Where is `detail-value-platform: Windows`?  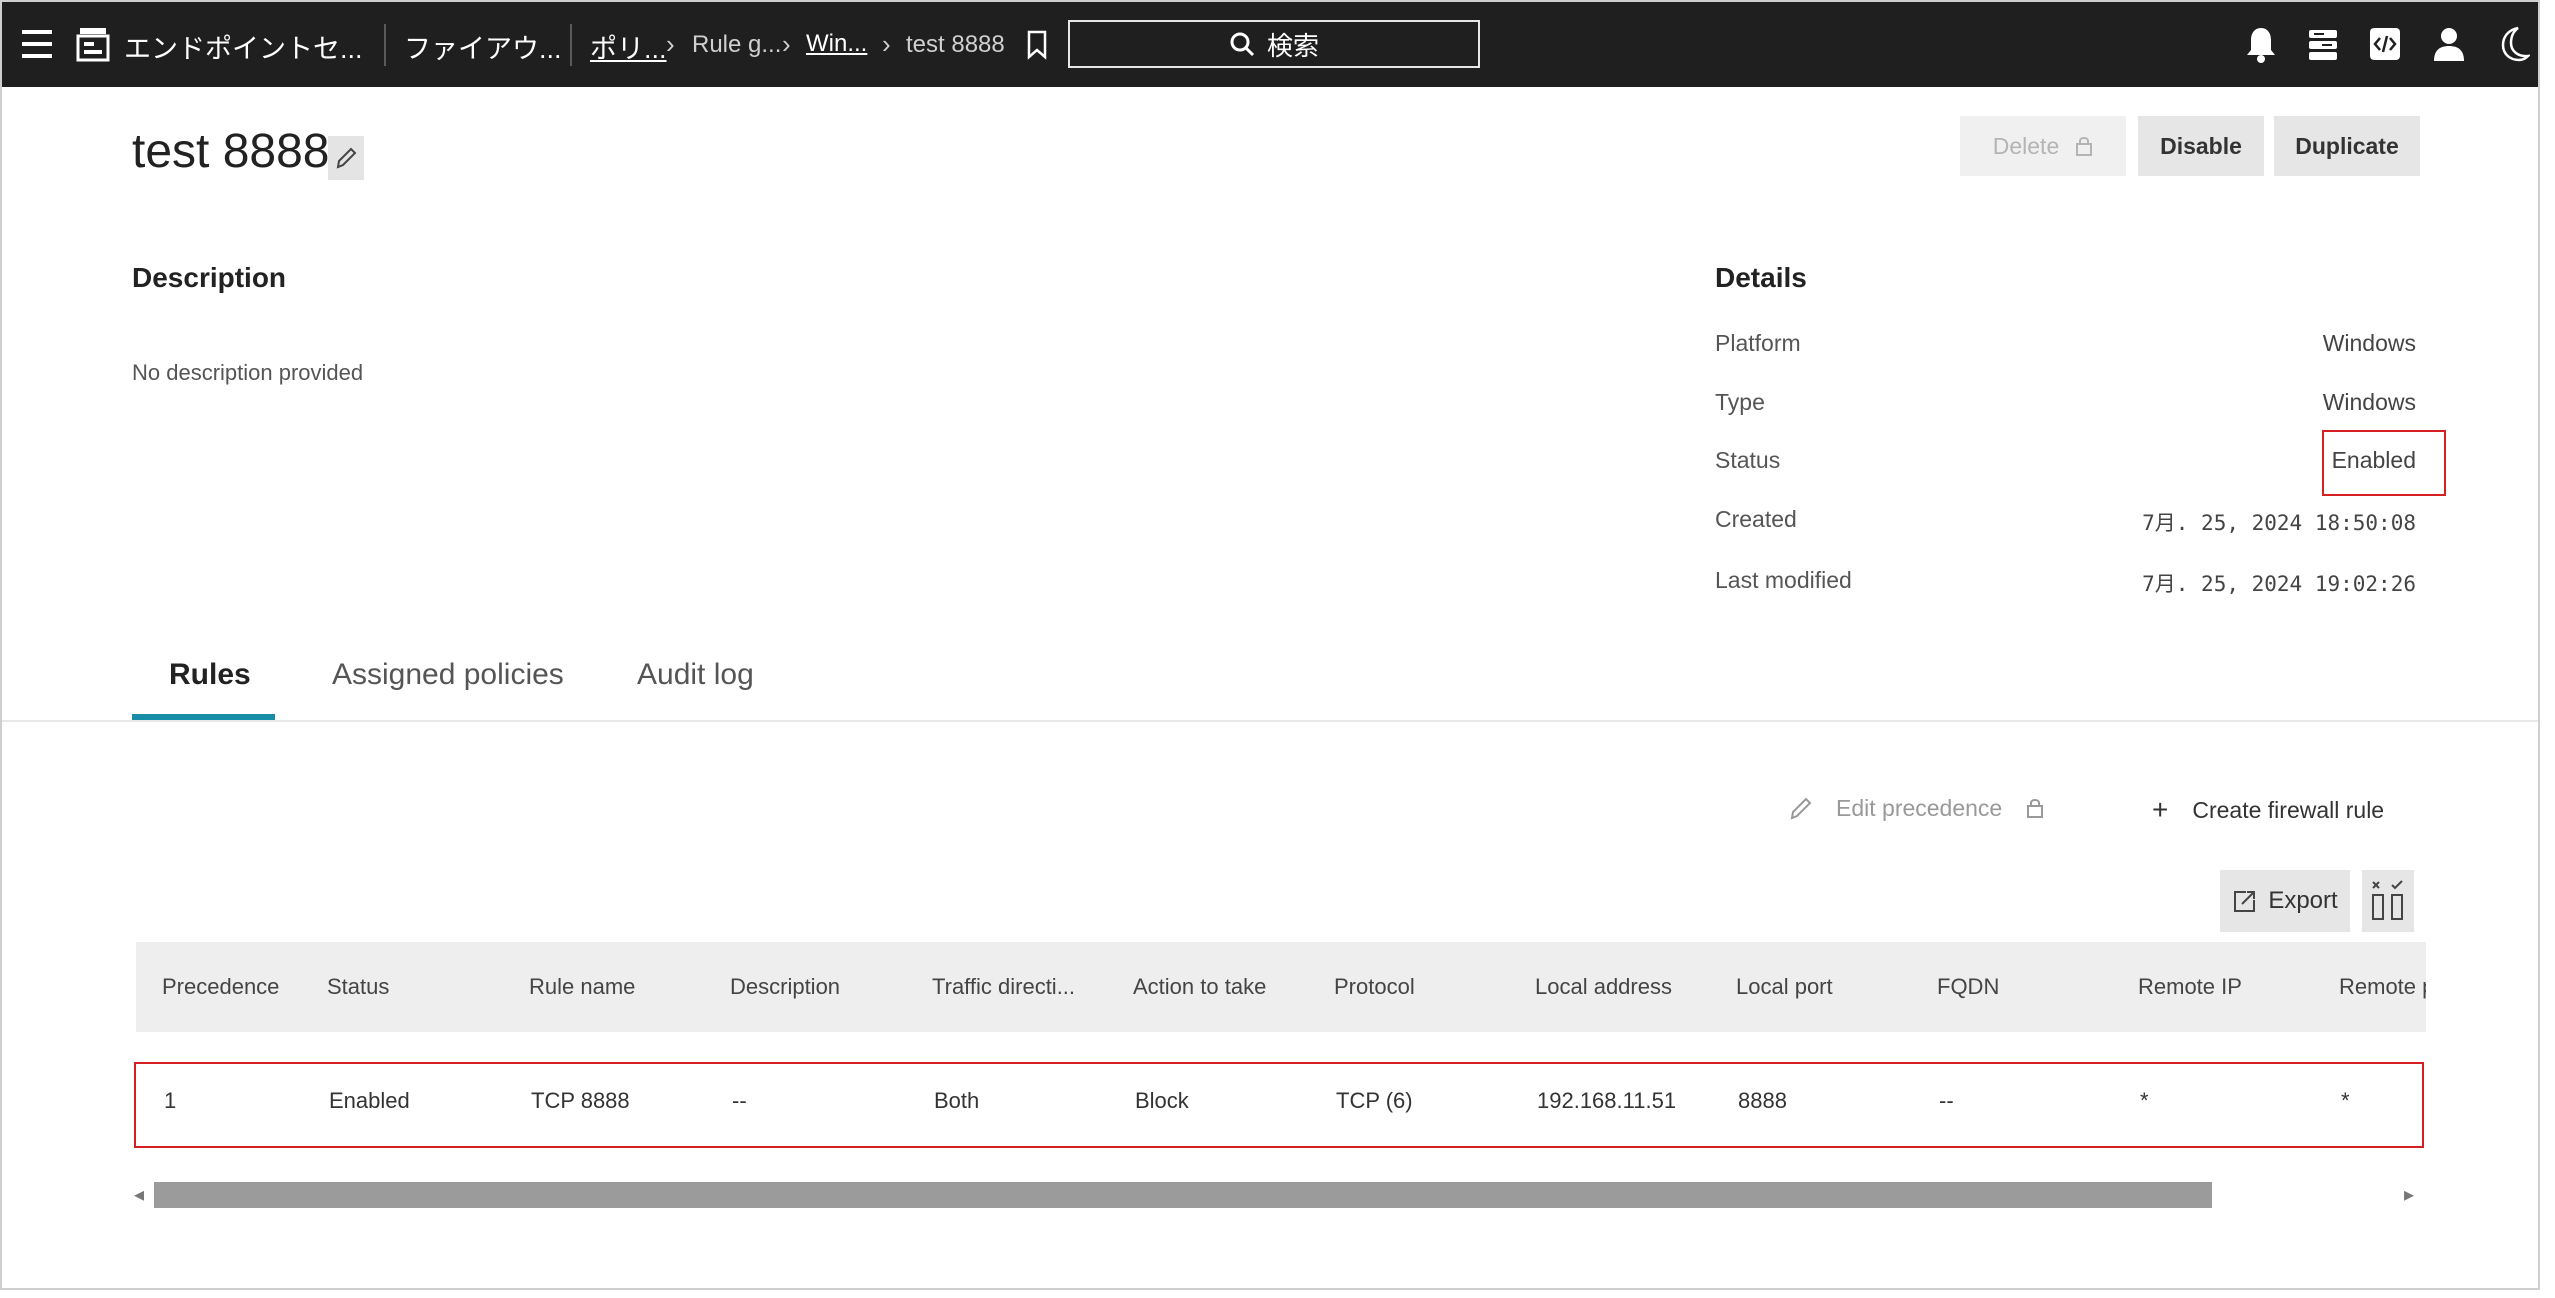
detail-value-platform: Windows is located at coordinates (2369, 343).